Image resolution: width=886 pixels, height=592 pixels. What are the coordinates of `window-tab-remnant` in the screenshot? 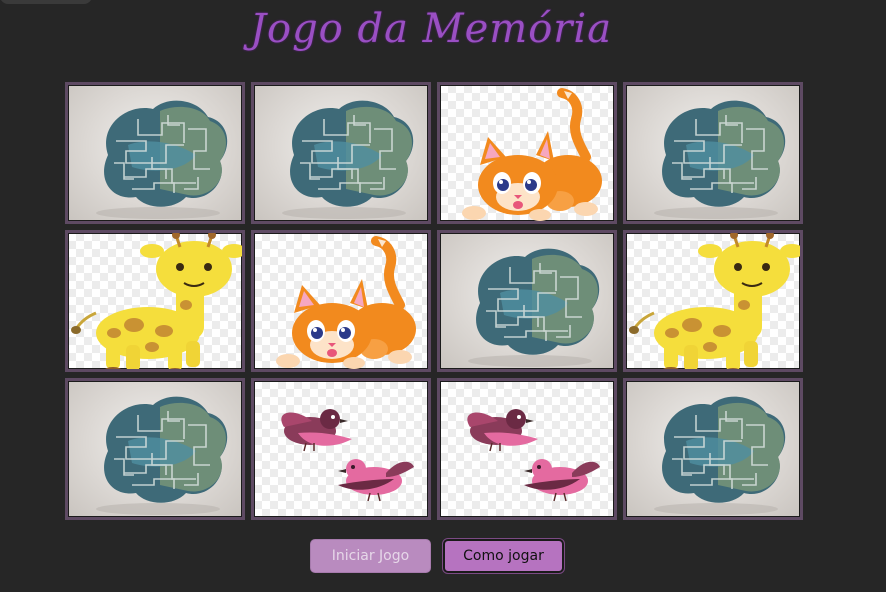 It's located at (46, 2).